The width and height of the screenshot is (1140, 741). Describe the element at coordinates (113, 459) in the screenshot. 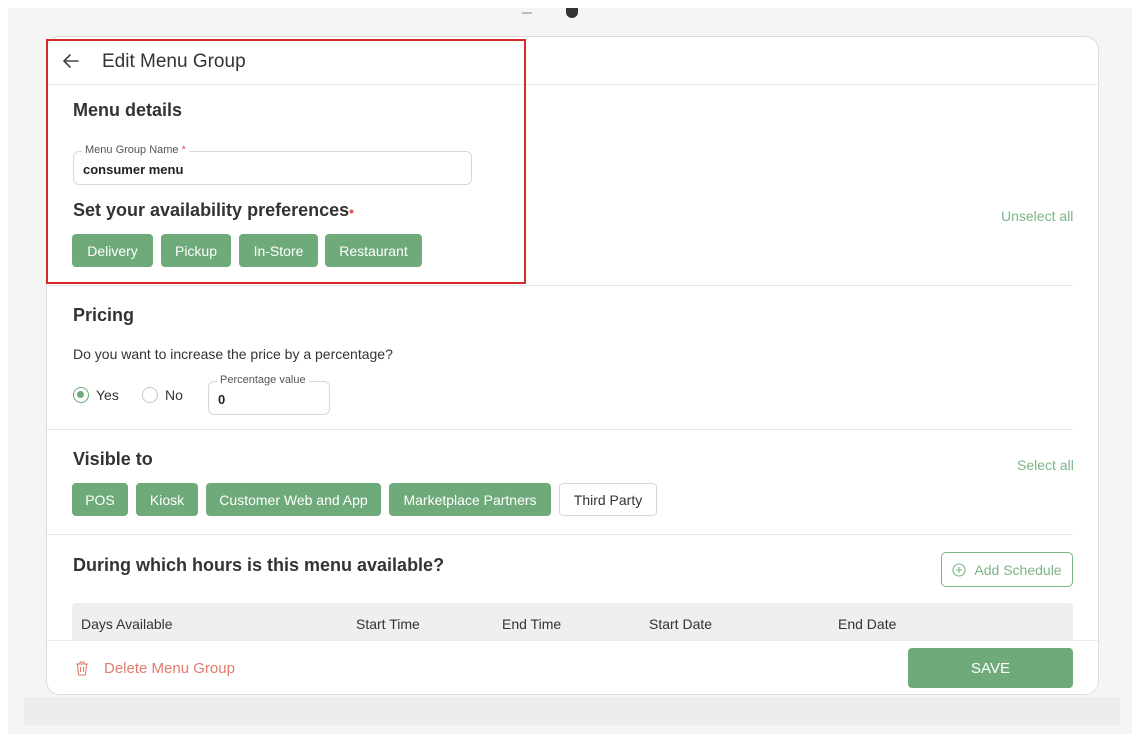

I see `visible-to-title: Visible to` at that location.